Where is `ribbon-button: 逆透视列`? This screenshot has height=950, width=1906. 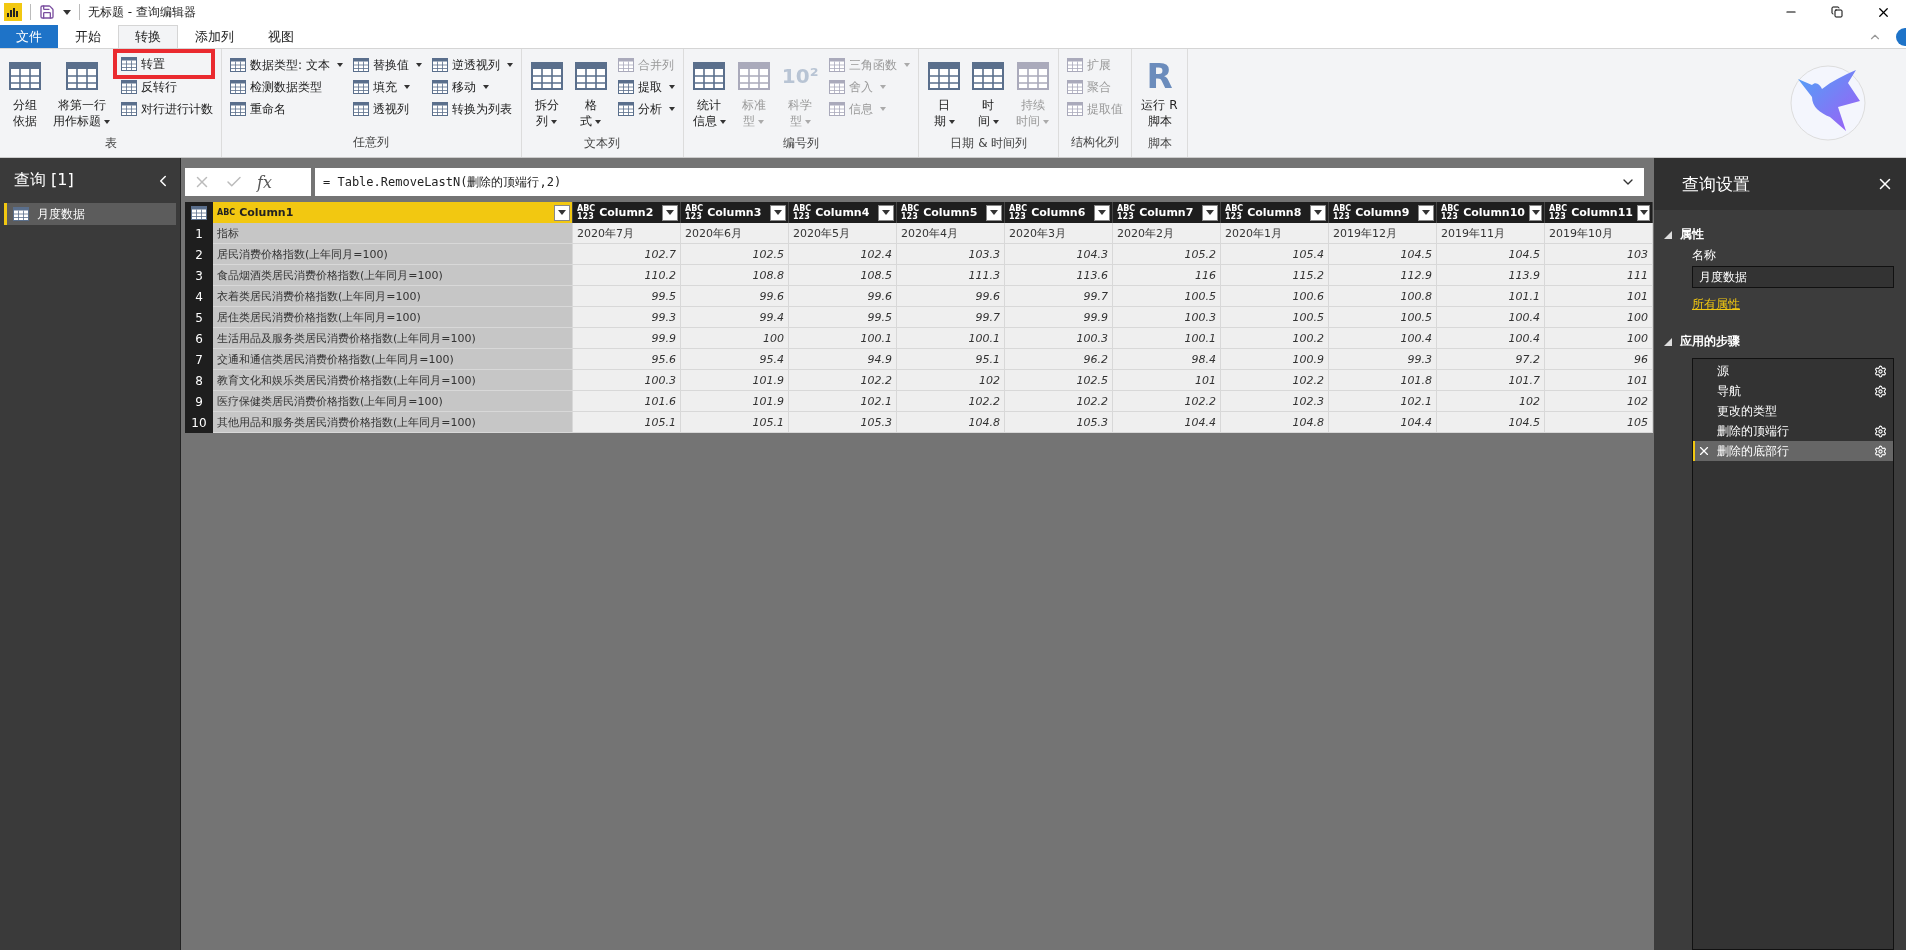 ribbon-button: 逆透视列 is located at coordinates (472, 65).